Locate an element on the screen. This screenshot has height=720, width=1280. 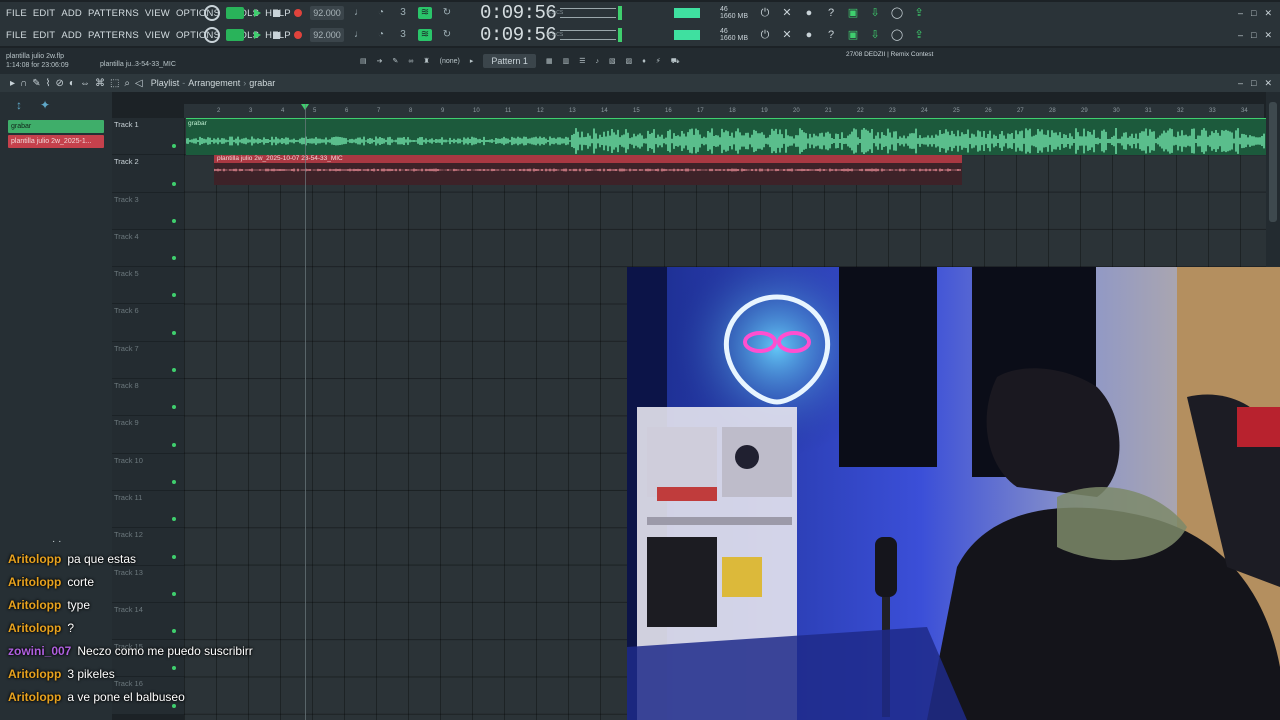
scroll-thumb is located at coordinates (1273, 162).